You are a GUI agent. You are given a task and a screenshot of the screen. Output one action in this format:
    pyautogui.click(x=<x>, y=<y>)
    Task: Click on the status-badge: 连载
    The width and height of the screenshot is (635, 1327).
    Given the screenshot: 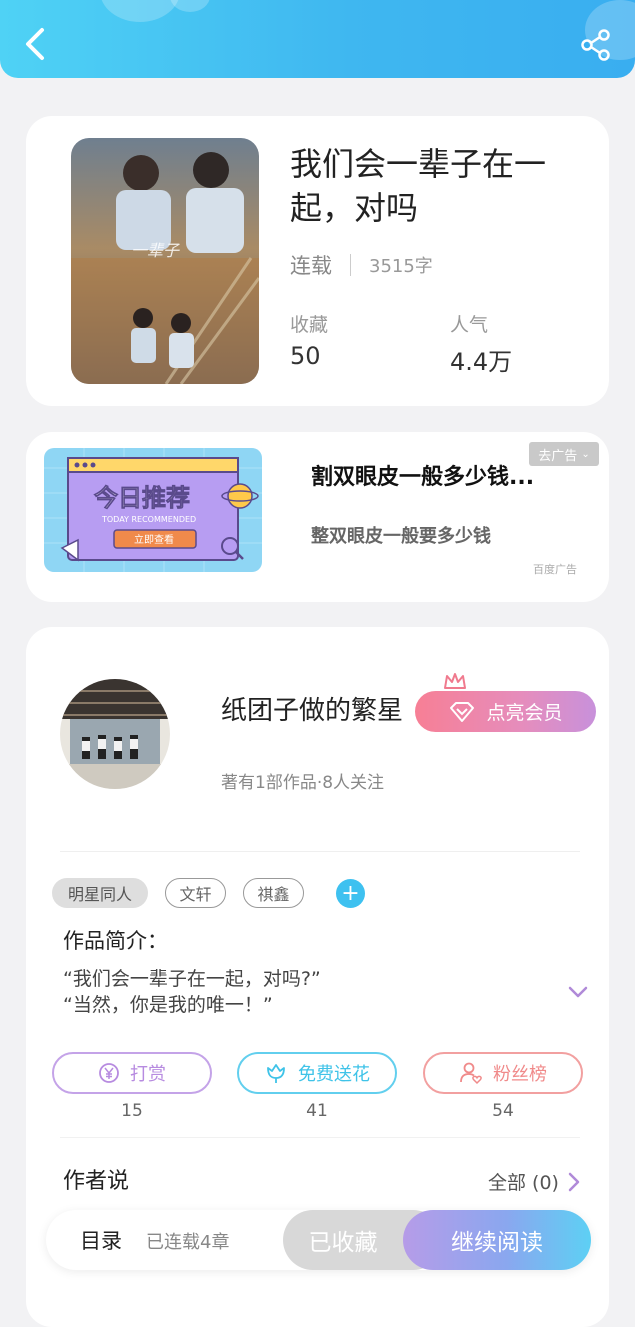 What is the action you would take?
    pyautogui.click(x=311, y=266)
    